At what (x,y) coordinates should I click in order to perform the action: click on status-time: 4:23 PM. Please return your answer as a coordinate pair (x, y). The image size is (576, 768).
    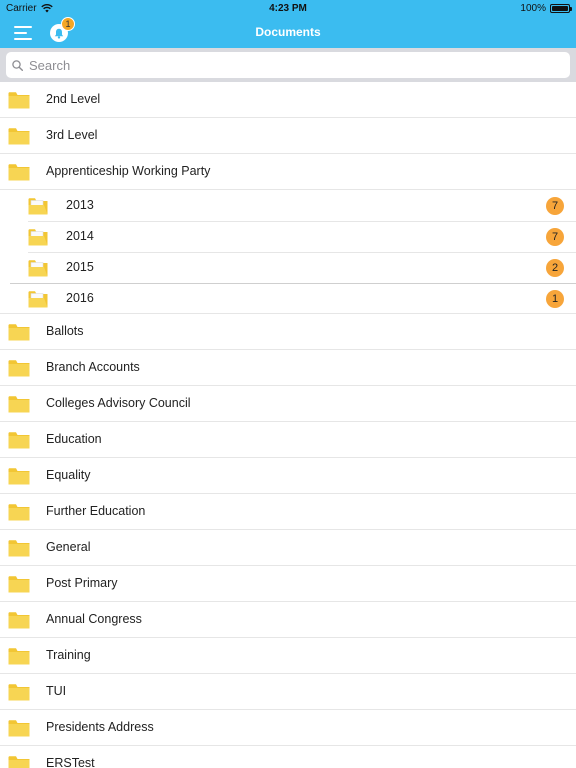
    Looking at the image, I should click on (288, 8).